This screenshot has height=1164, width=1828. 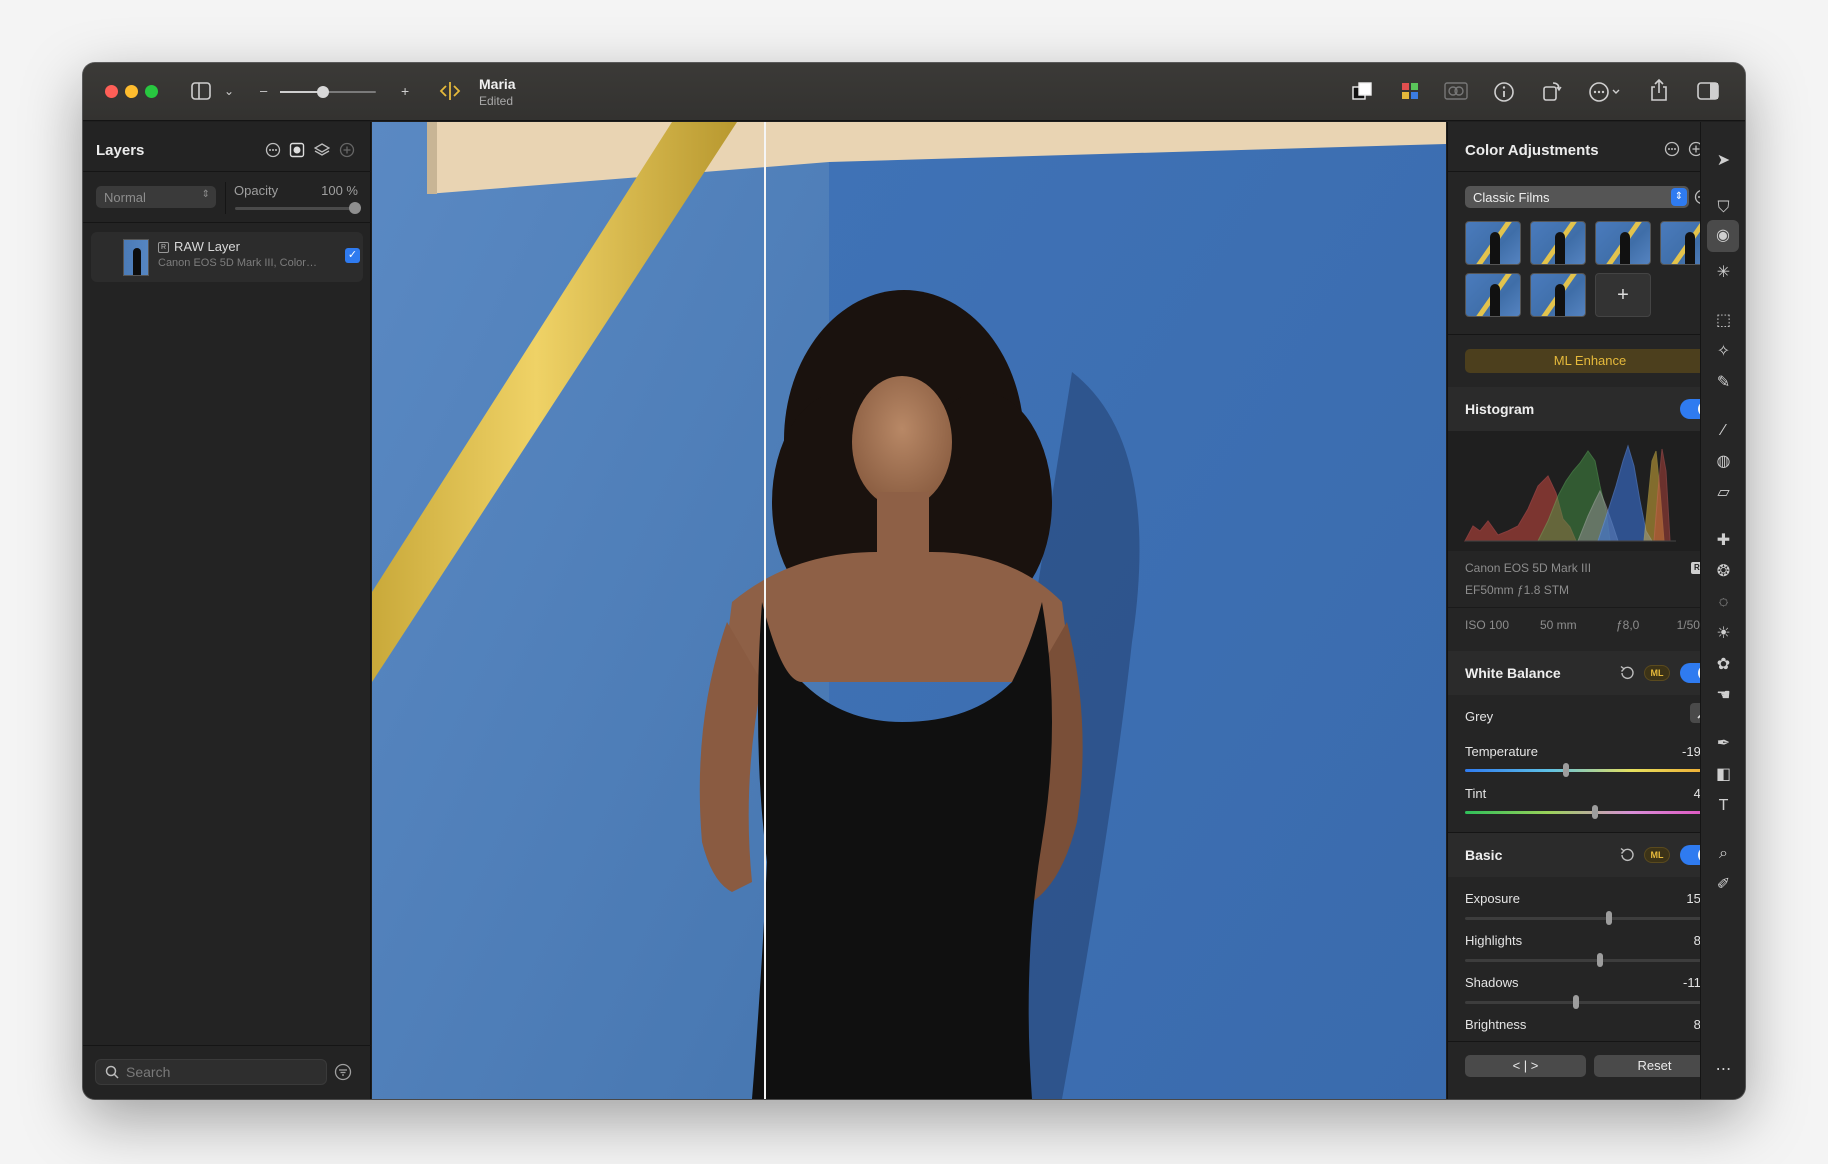 I want to click on rect-selection-icon: ⬚, so click(x=1723, y=321).